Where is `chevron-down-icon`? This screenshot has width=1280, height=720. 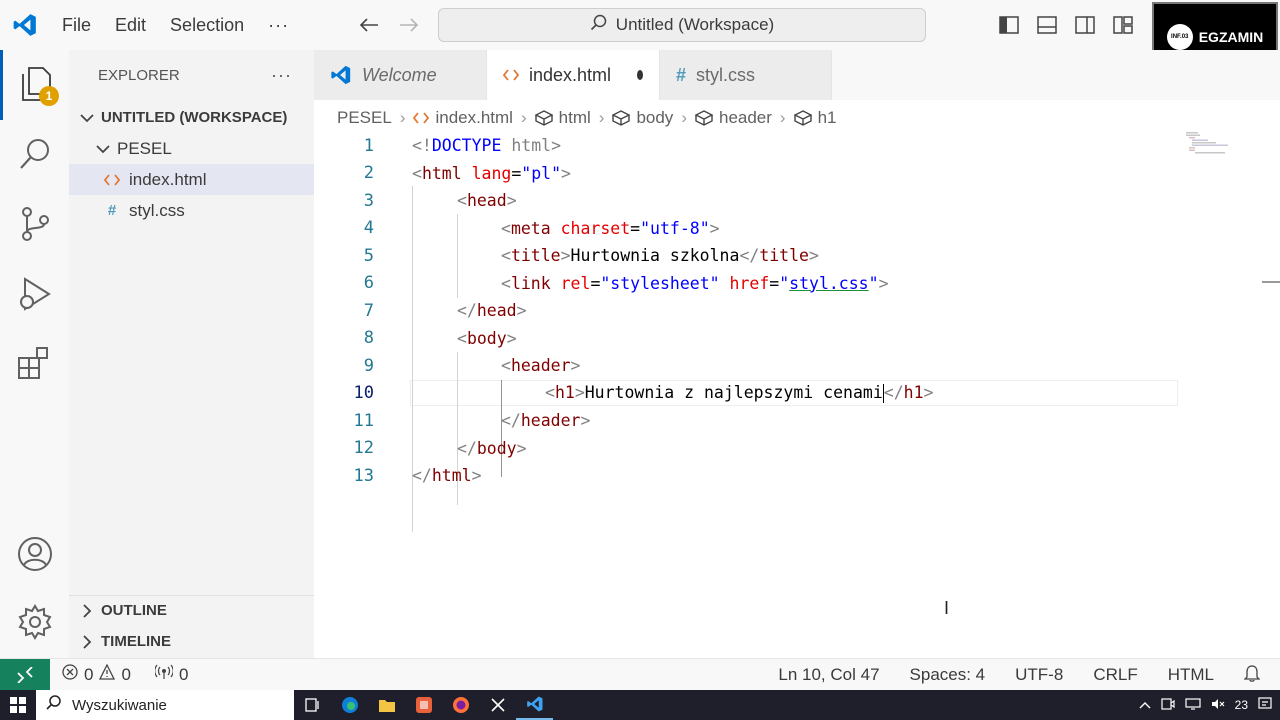 chevron-down-icon is located at coordinates (87, 118).